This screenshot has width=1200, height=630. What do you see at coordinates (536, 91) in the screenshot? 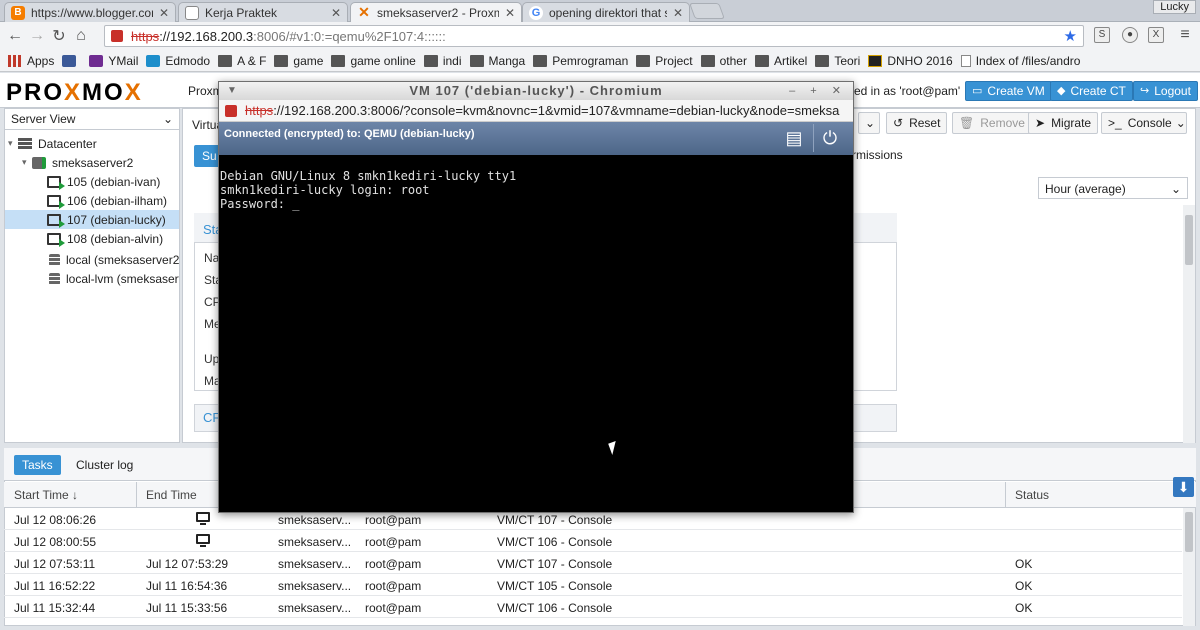
I see `console-window-title: VM 107 ('debian-lucky') - Chromium` at bounding box center [536, 91].